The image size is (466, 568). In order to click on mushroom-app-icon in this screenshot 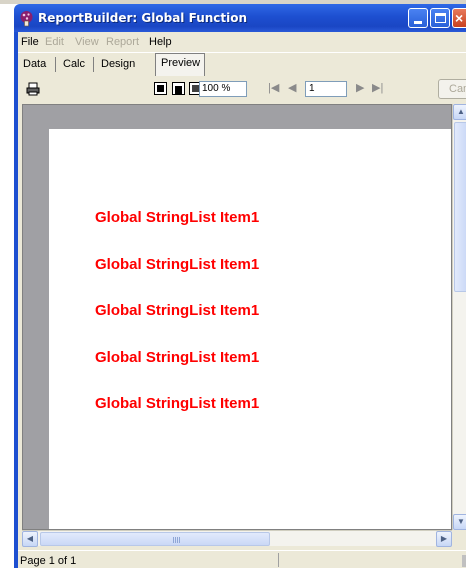, I will do `click(26, 19)`.